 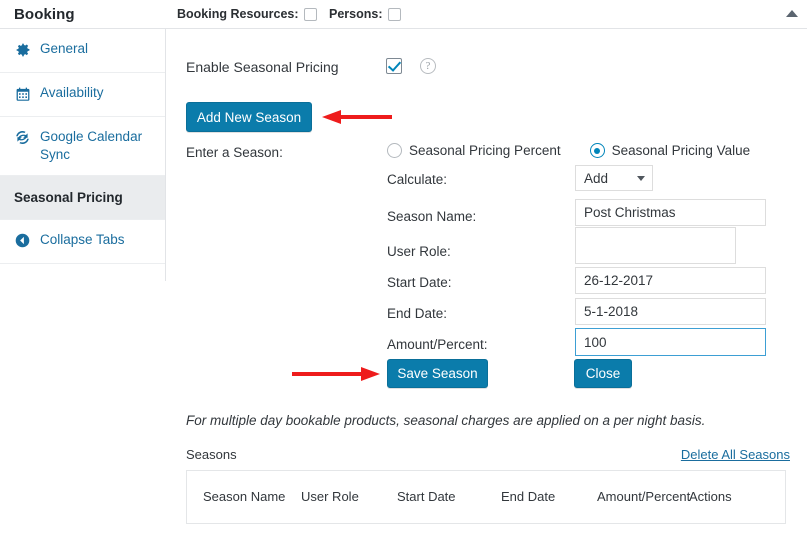 What do you see at coordinates (22, 137) in the screenshot?
I see `sync-icon` at bounding box center [22, 137].